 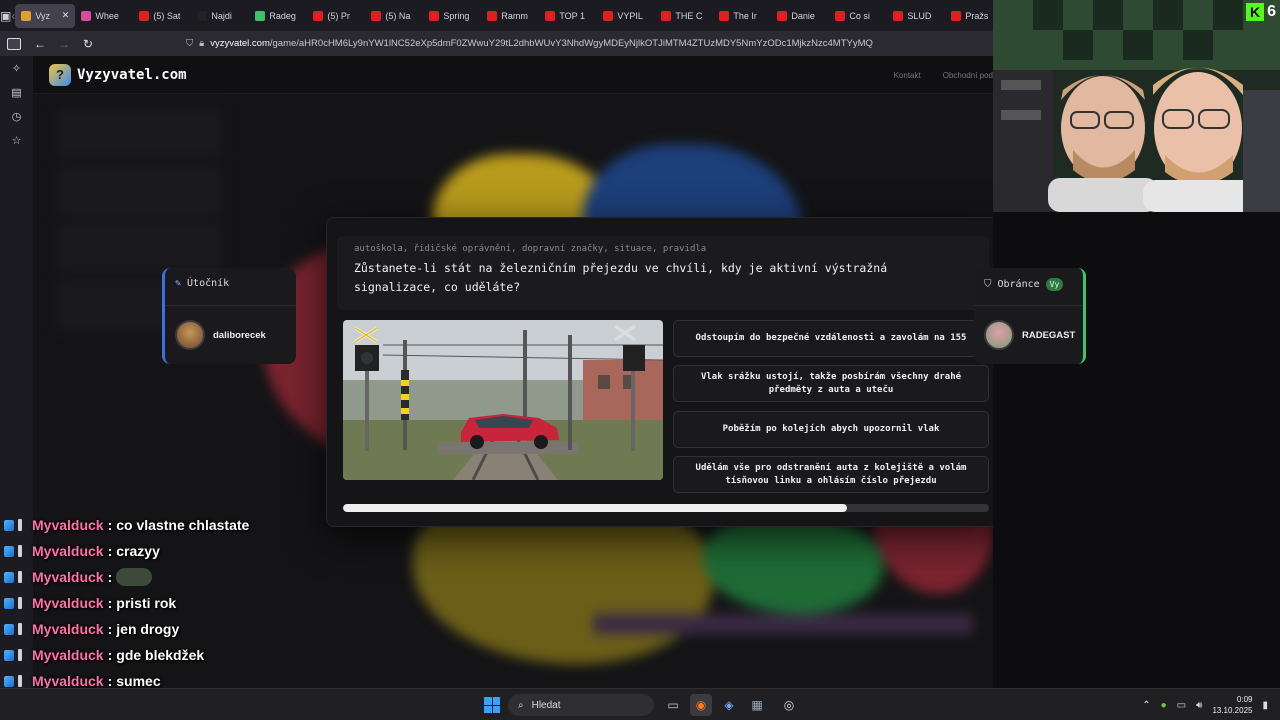 What do you see at coordinates (64, 43) in the screenshot?
I see `forward-button: →` at bounding box center [64, 43].